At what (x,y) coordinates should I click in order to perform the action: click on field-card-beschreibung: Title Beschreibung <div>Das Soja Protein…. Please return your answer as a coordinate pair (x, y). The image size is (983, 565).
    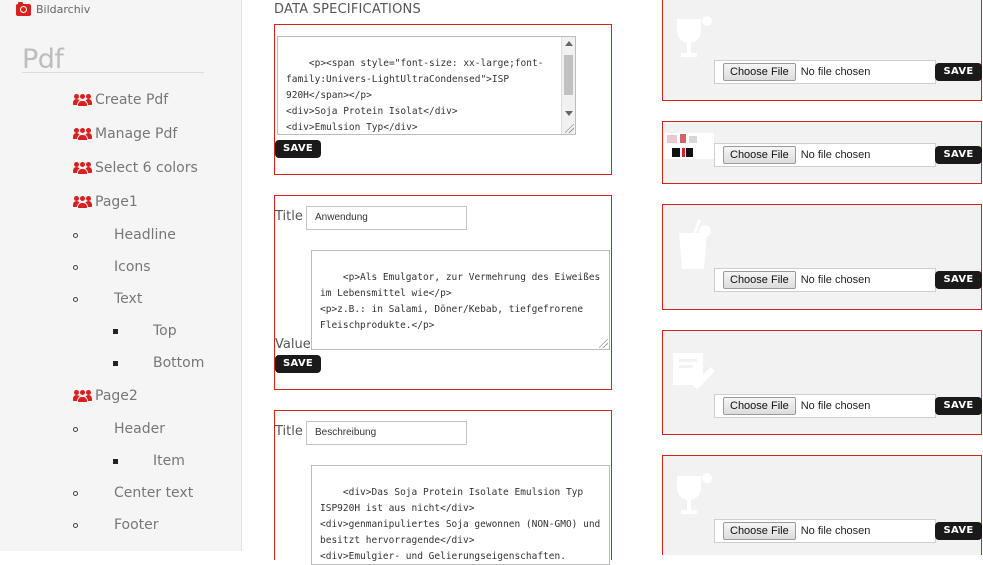
    Looking at the image, I should click on (443, 487).